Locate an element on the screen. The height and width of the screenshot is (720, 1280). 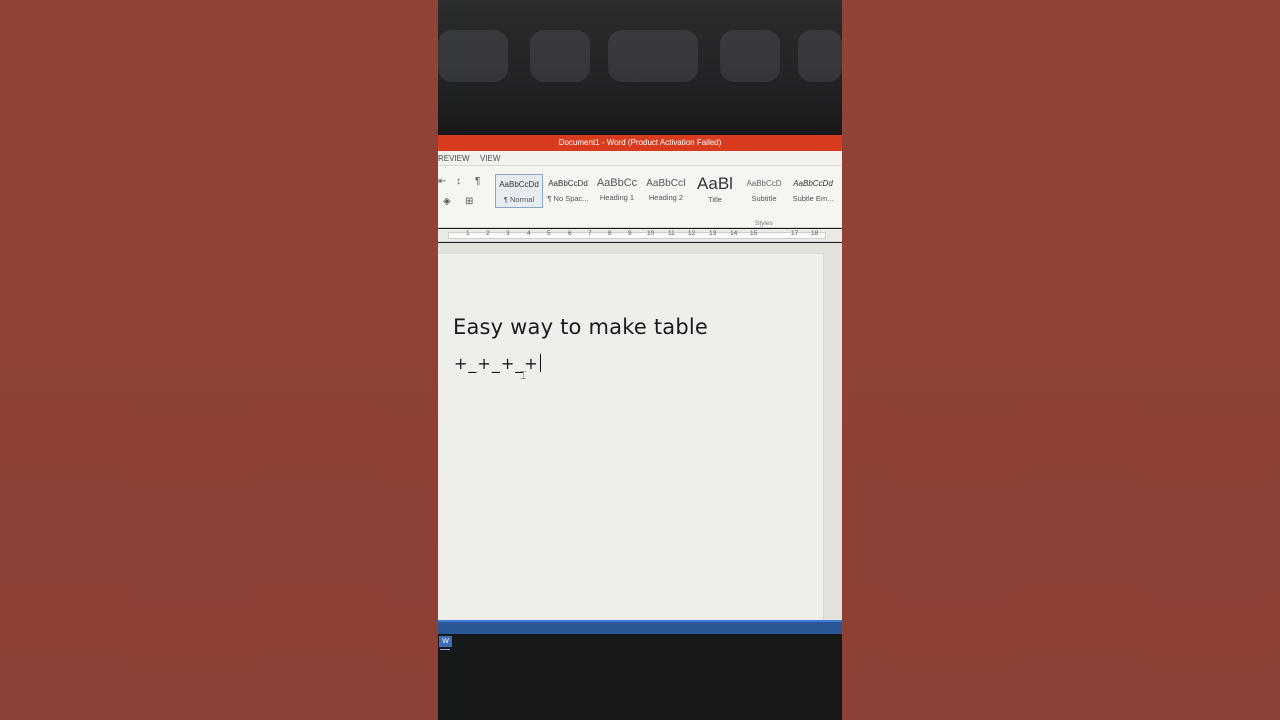
pilcrow-icon: ¶ is located at coordinates (477, 181).